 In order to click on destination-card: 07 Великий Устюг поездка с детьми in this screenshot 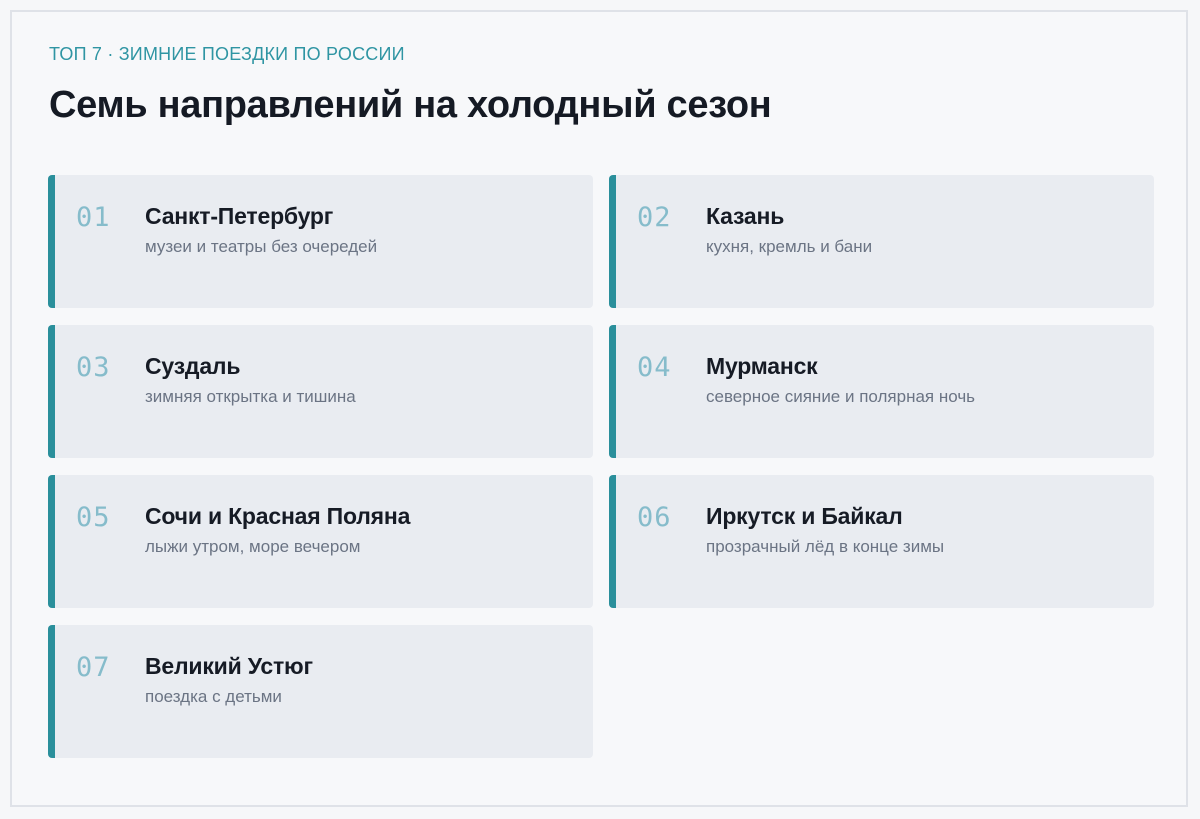, I will do `click(320, 691)`.